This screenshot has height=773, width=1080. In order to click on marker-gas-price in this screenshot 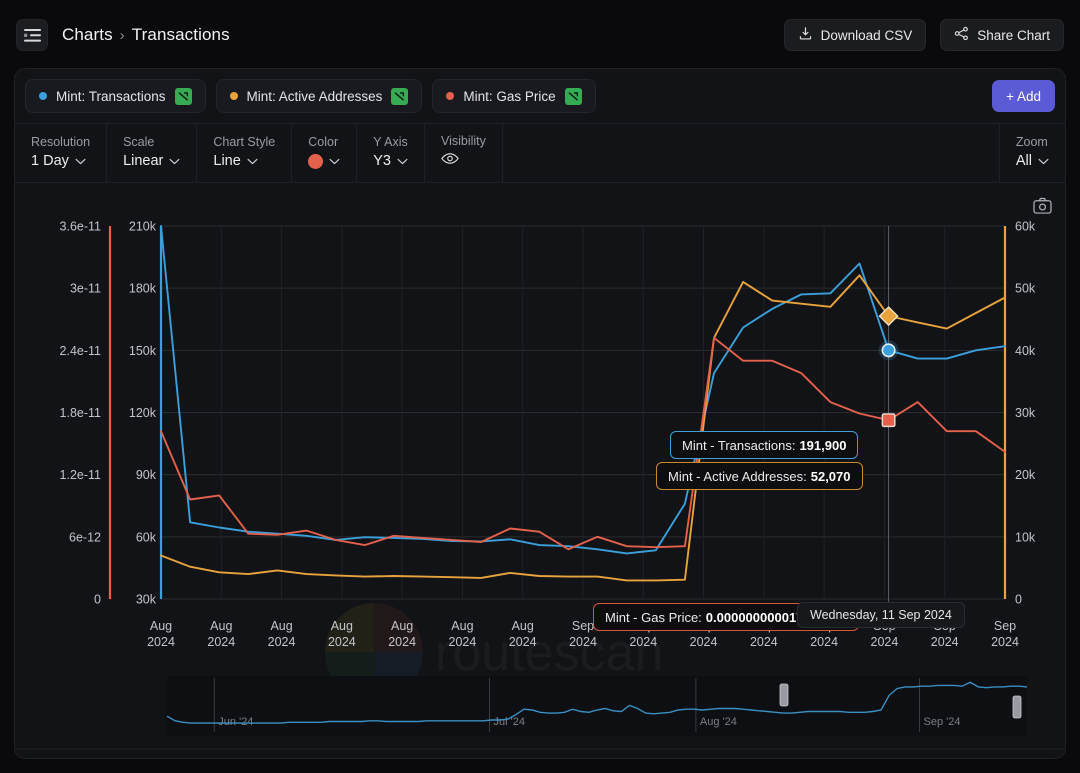, I will do `click(888, 420)`.